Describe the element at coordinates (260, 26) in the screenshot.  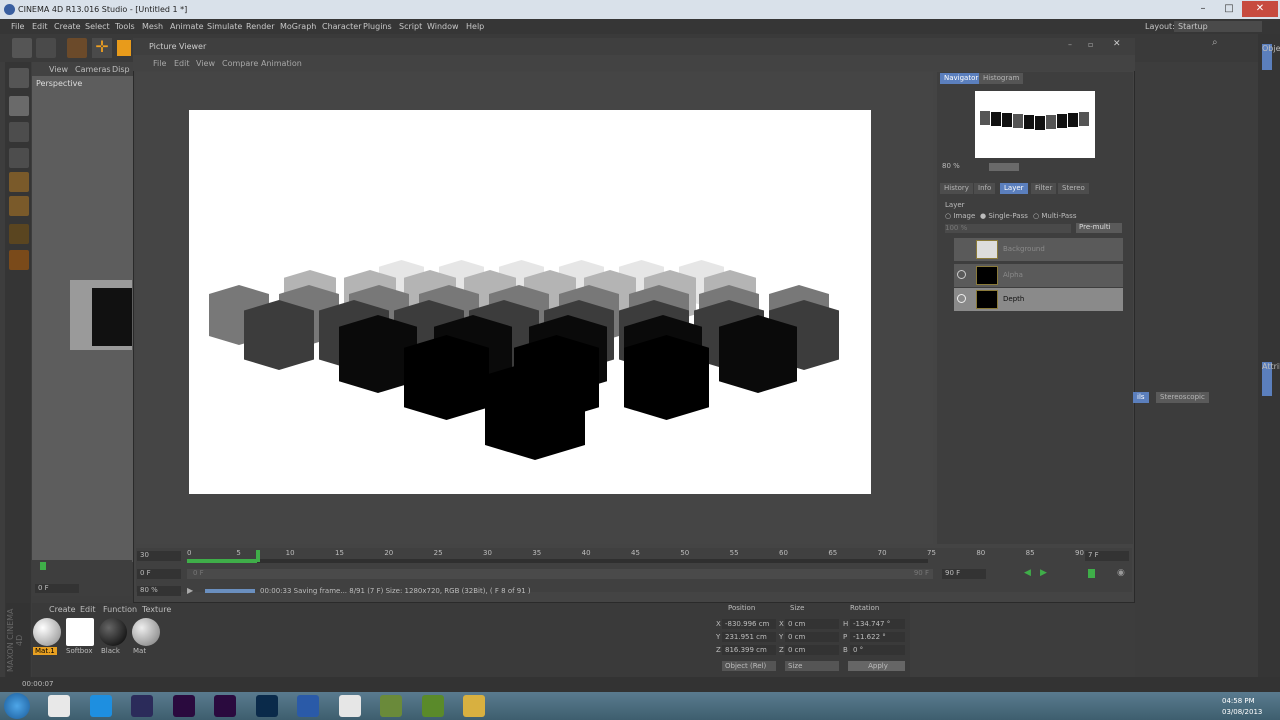
I see `menu-render: Render` at that location.